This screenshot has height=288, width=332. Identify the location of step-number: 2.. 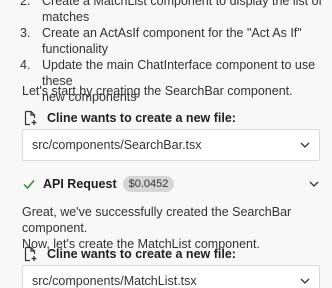
(25, 4).